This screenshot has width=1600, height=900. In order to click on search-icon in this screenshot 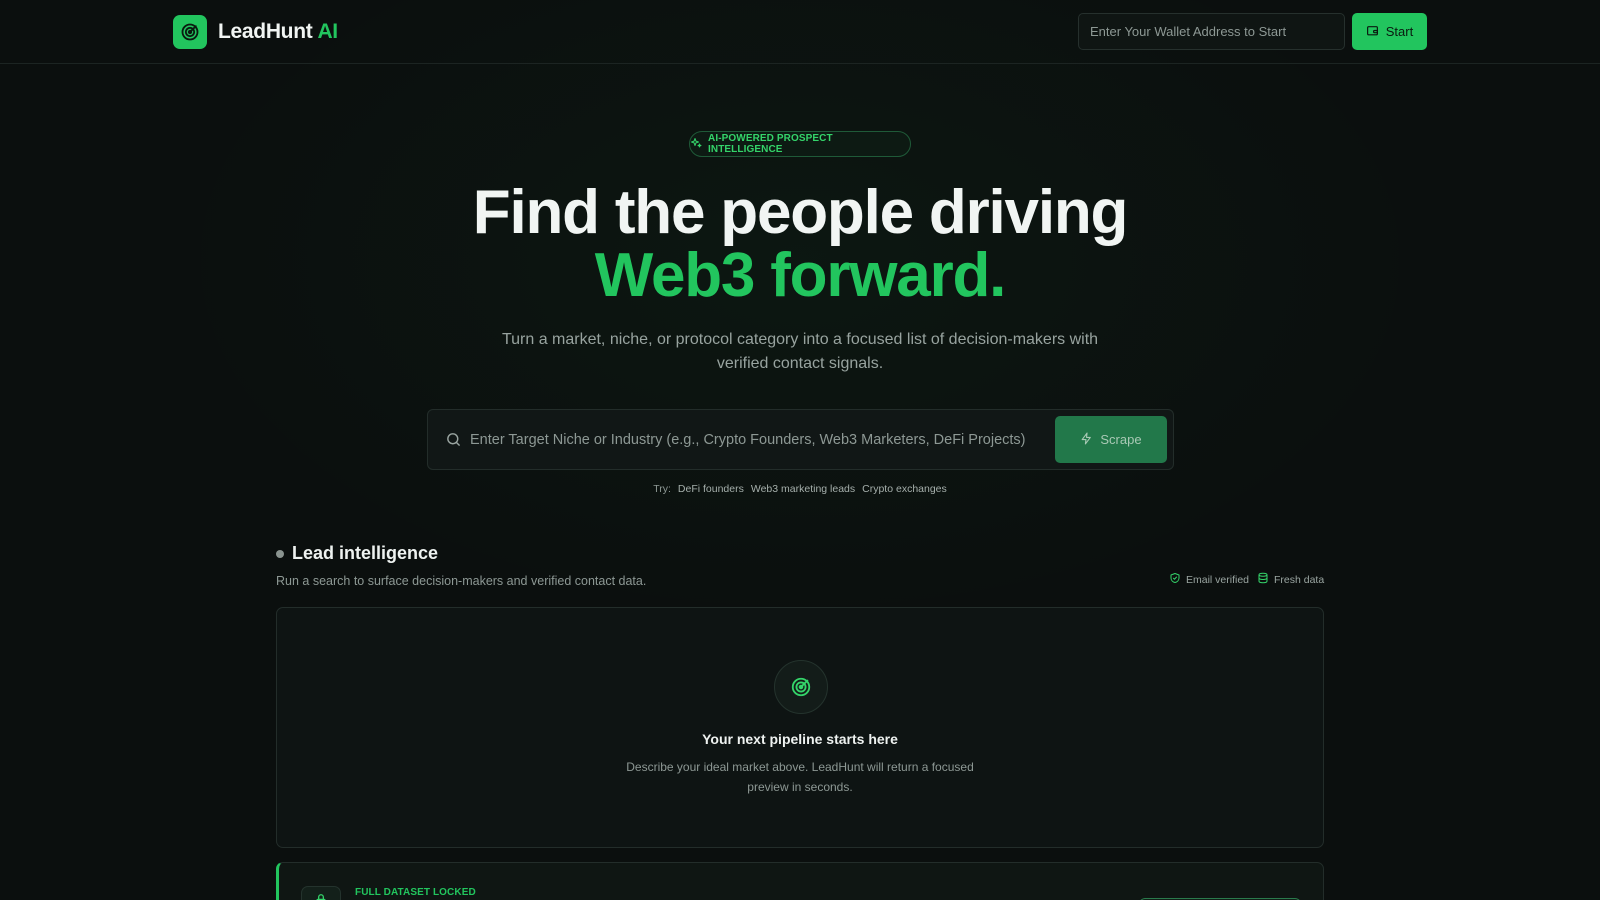, I will do `click(453, 442)`.